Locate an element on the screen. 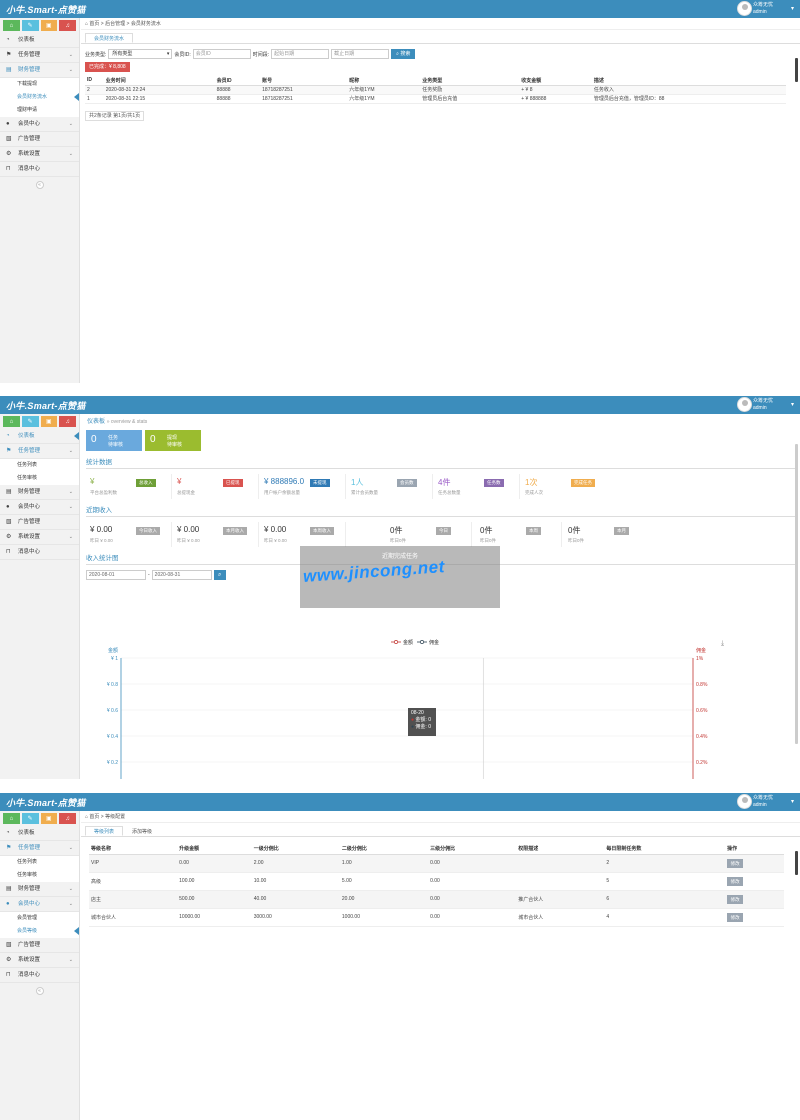  col-header: 会员ID is located at coordinates (237, 81).